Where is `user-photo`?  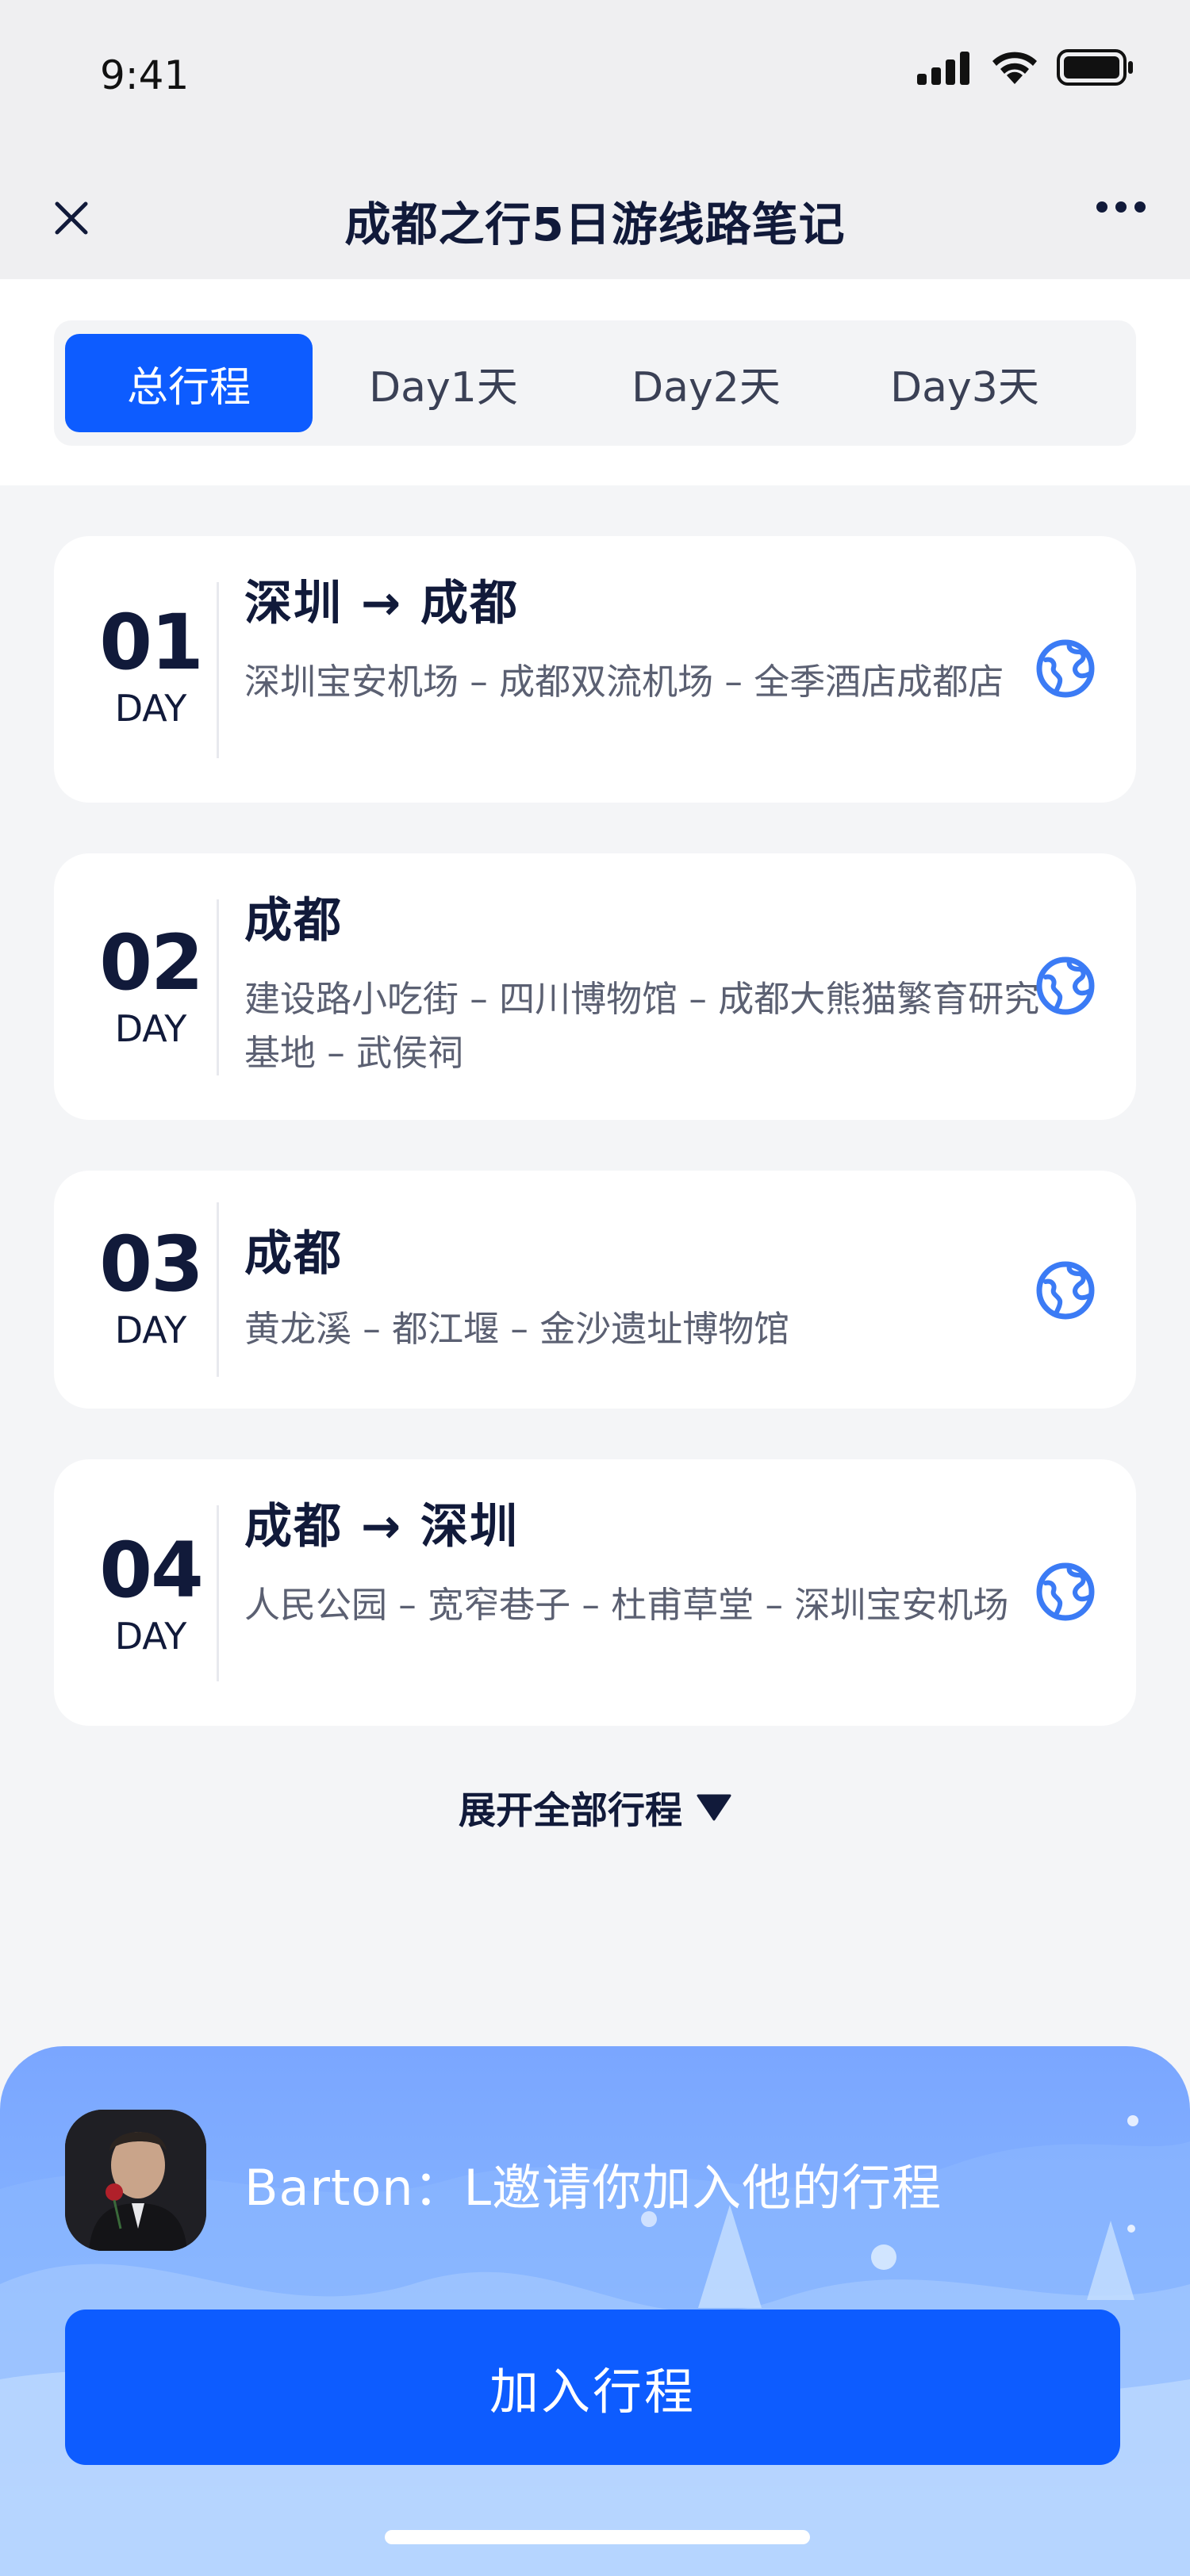
user-photo is located at coordinates (135, 2181).